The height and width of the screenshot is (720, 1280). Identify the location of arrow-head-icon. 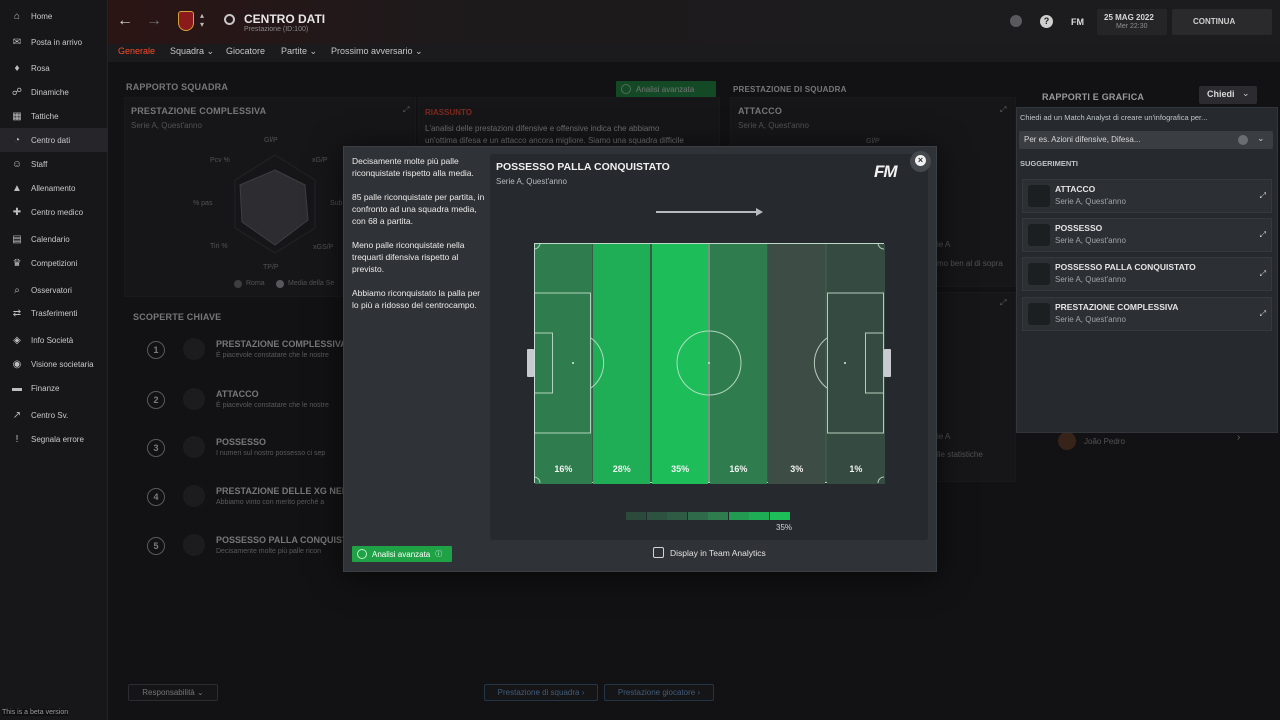
(759, 212).